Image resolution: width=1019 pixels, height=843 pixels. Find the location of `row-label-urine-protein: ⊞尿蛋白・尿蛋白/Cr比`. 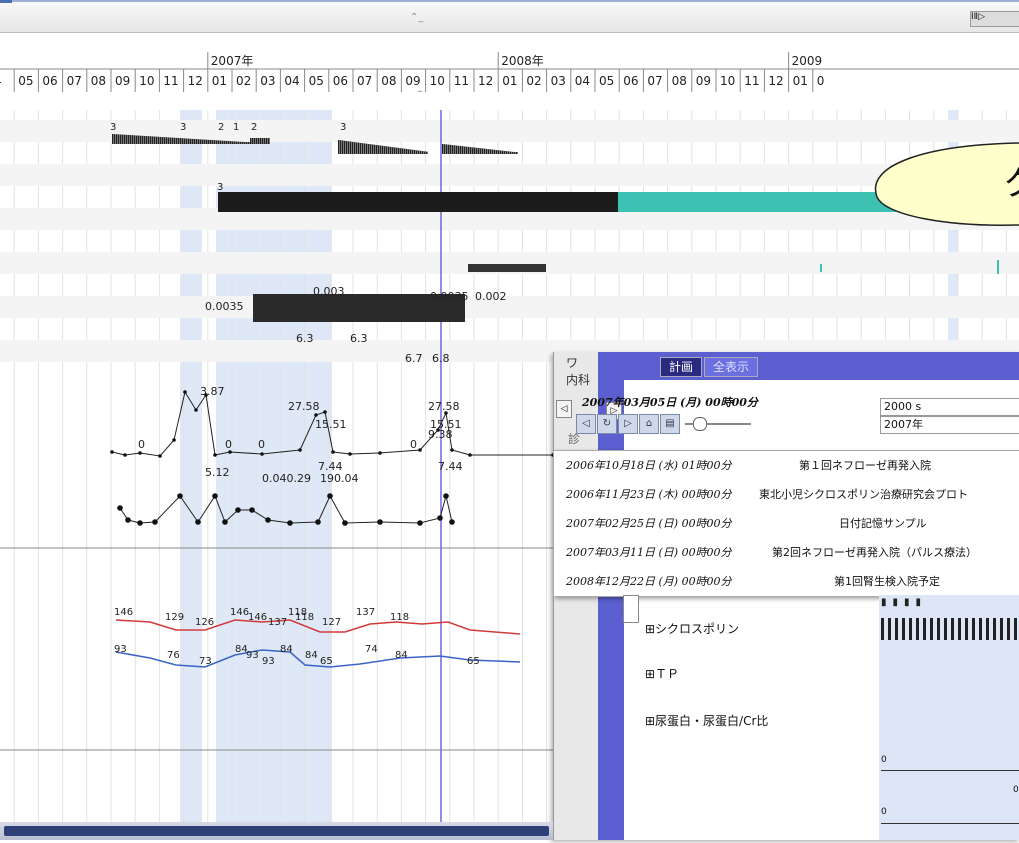

row-label-urine-protein: ⊞尿蛋白・尿蛋白/Cr比 is located at coordinates (706, 720).